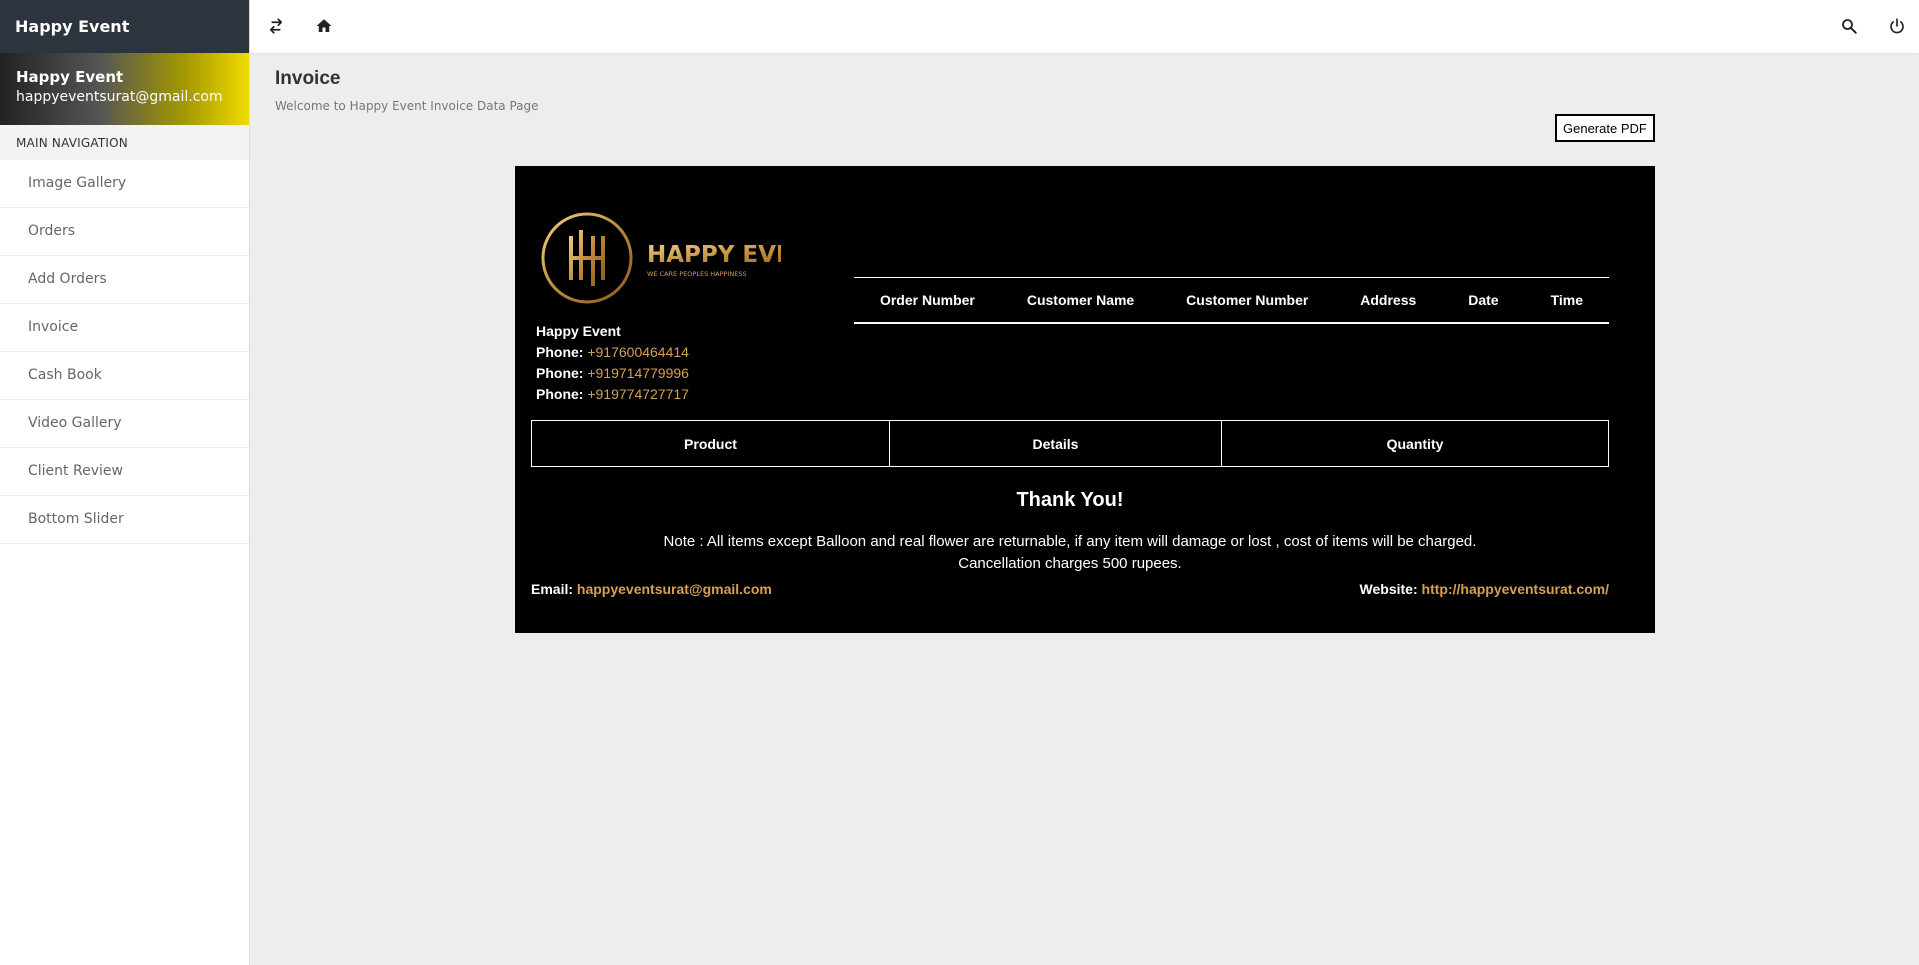  Describe the element at coordinates (276, 26) in the screenshot. I see `swap-icon` at that location.